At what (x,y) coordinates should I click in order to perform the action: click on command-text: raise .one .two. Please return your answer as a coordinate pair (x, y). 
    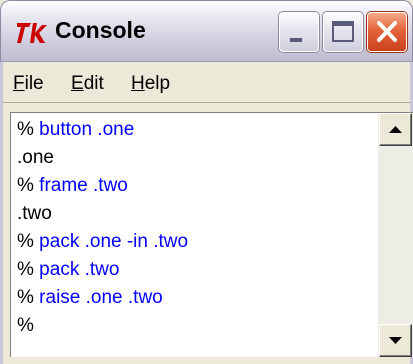
    Looking at the image, I should click on (98, 297).